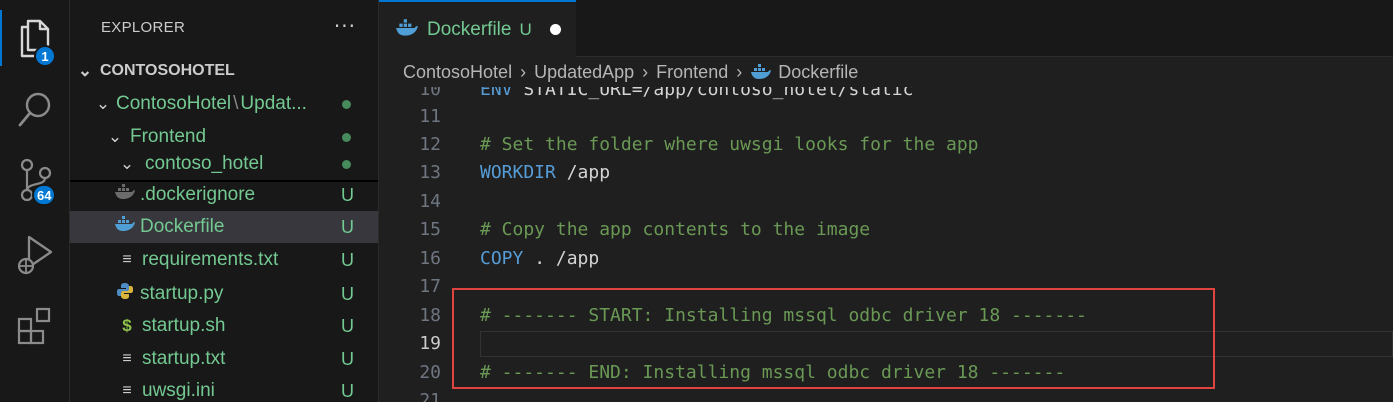  What do you see at coordinates (555, 29) in the screenshot?
I see `unsaved-dot-icon` at bounding box center [555, 29].